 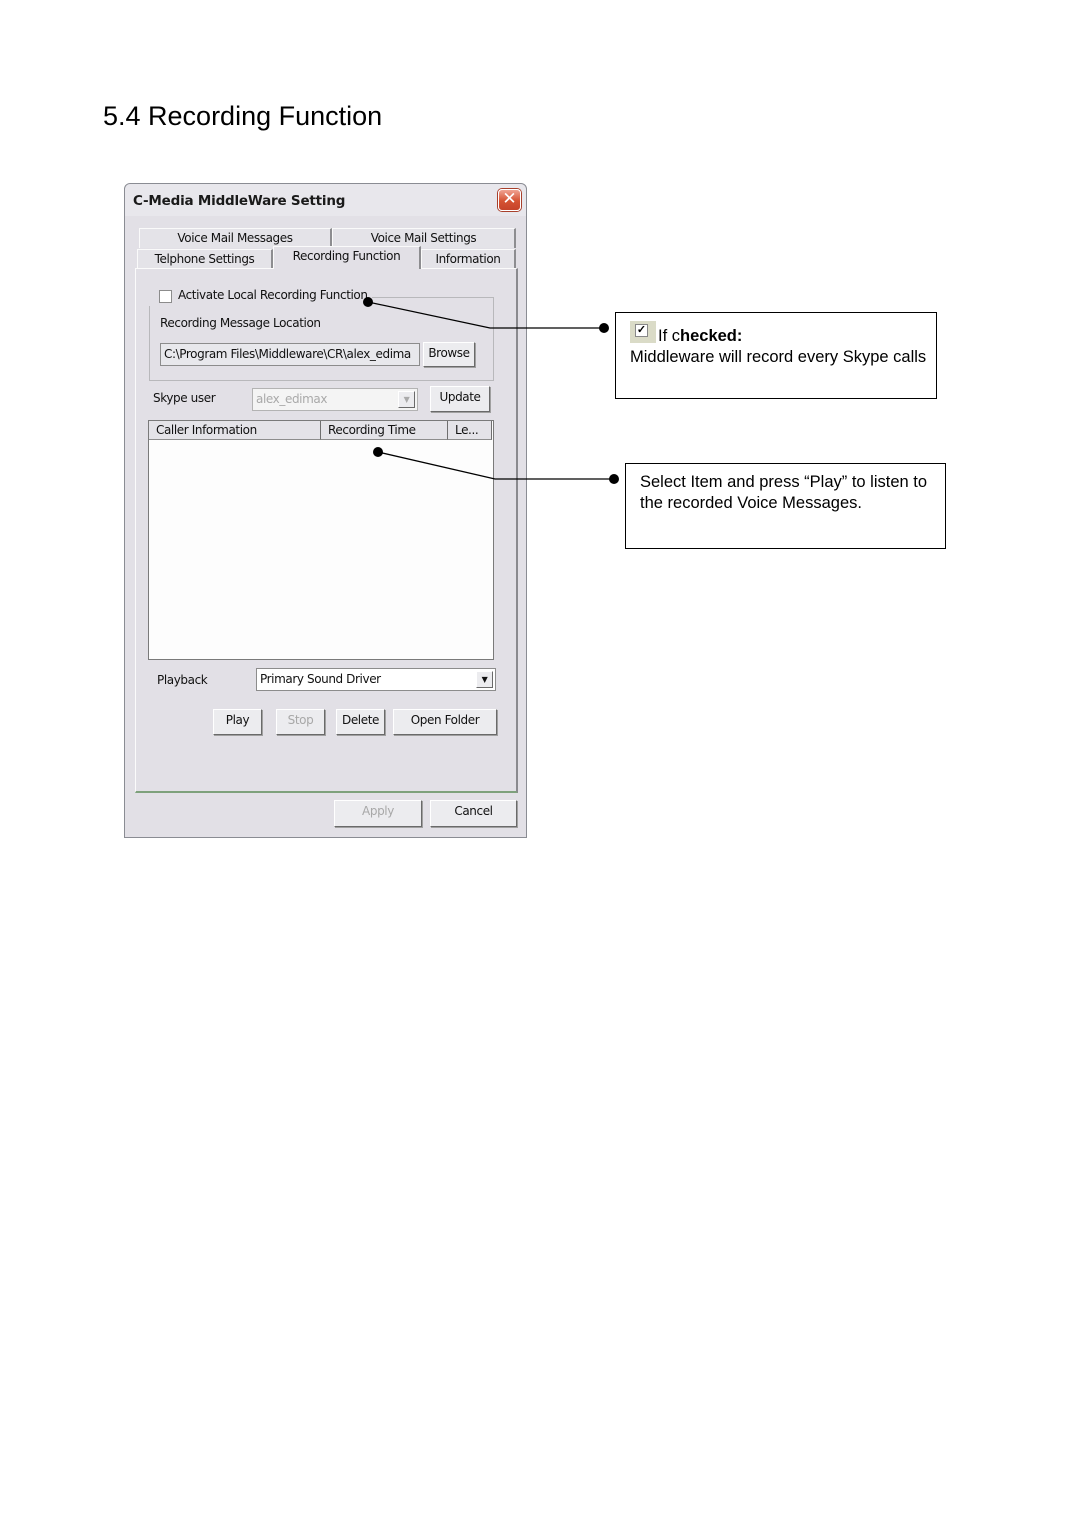 What do you see at coordinates (643, 332) in the screenshot?
I see `checked-checkbox-icon: ✓` at bounding box center [643, 332].